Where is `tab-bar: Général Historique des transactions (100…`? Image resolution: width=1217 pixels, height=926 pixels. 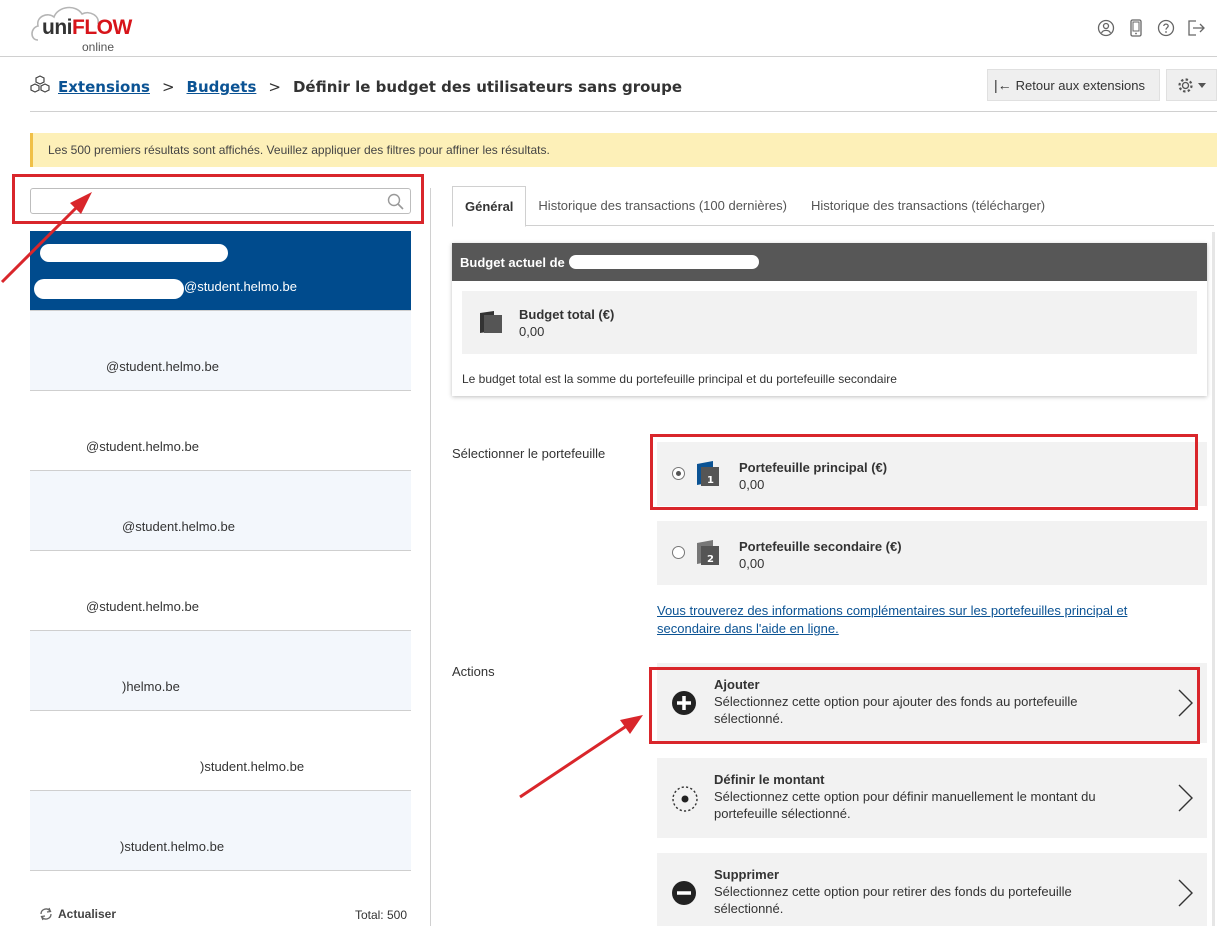
tab-bar: Général Historique des transactions (100… is located at coordinates (833, 206).